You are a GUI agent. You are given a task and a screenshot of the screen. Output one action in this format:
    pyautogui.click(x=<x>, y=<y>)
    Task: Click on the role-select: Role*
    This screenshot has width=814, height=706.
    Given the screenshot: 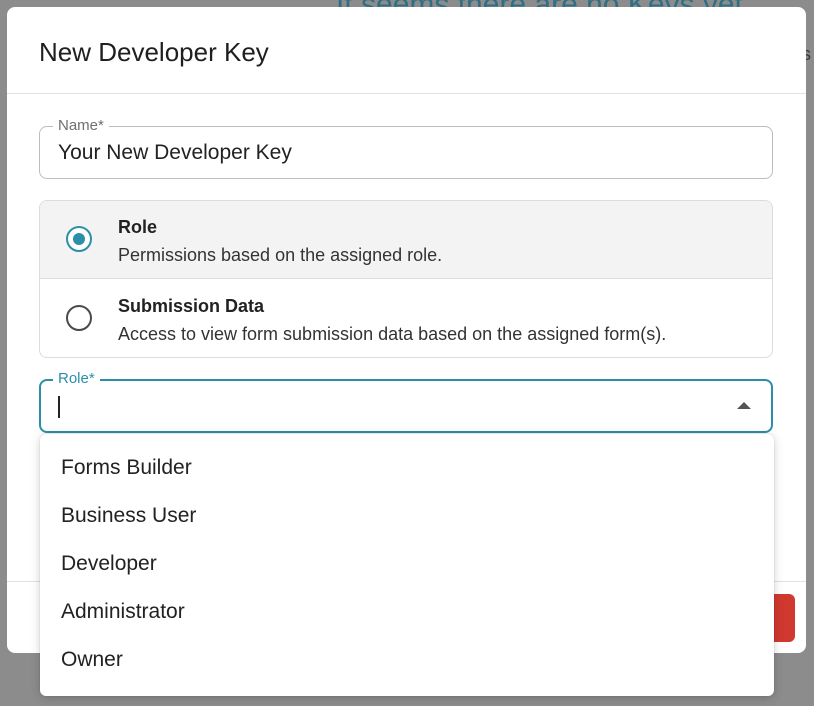 What is the action you would take?
    pyautogui.click(x=406, y=401)
    